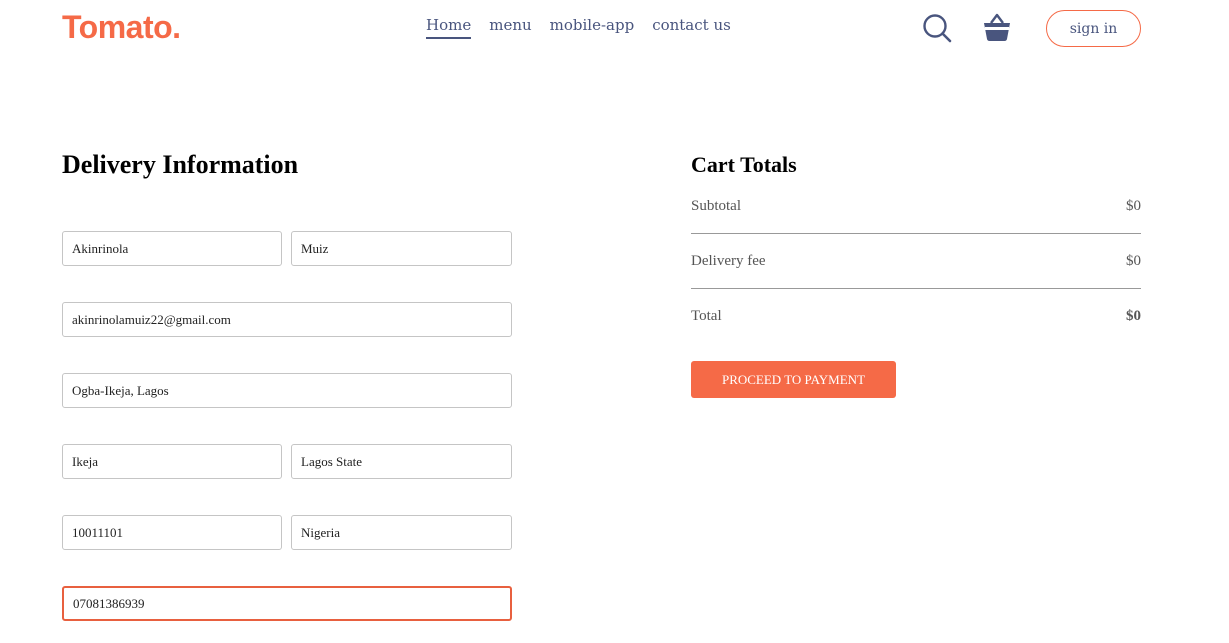 Image resolution: width=1229 pixels, height=643 pixels. Describe the element at coordinates (1133, 206) in the screenshot. I see `subtotal-value: $0` at that location.